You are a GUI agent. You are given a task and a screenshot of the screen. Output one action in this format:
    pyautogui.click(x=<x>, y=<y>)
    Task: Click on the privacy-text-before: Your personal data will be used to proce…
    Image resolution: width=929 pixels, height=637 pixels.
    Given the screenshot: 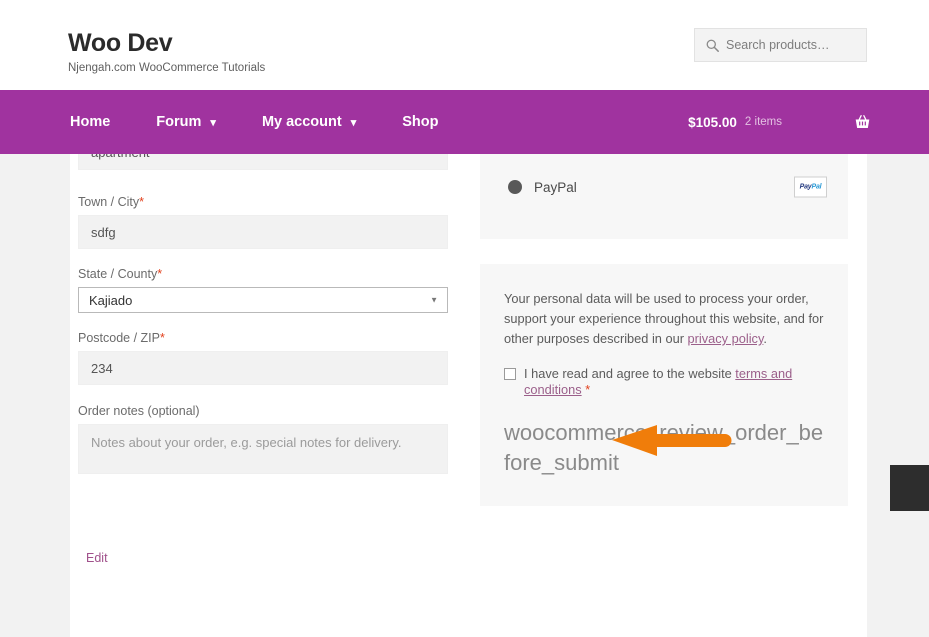 What is the action you would take?
    pyautogui.click(x=664, y=318)
    